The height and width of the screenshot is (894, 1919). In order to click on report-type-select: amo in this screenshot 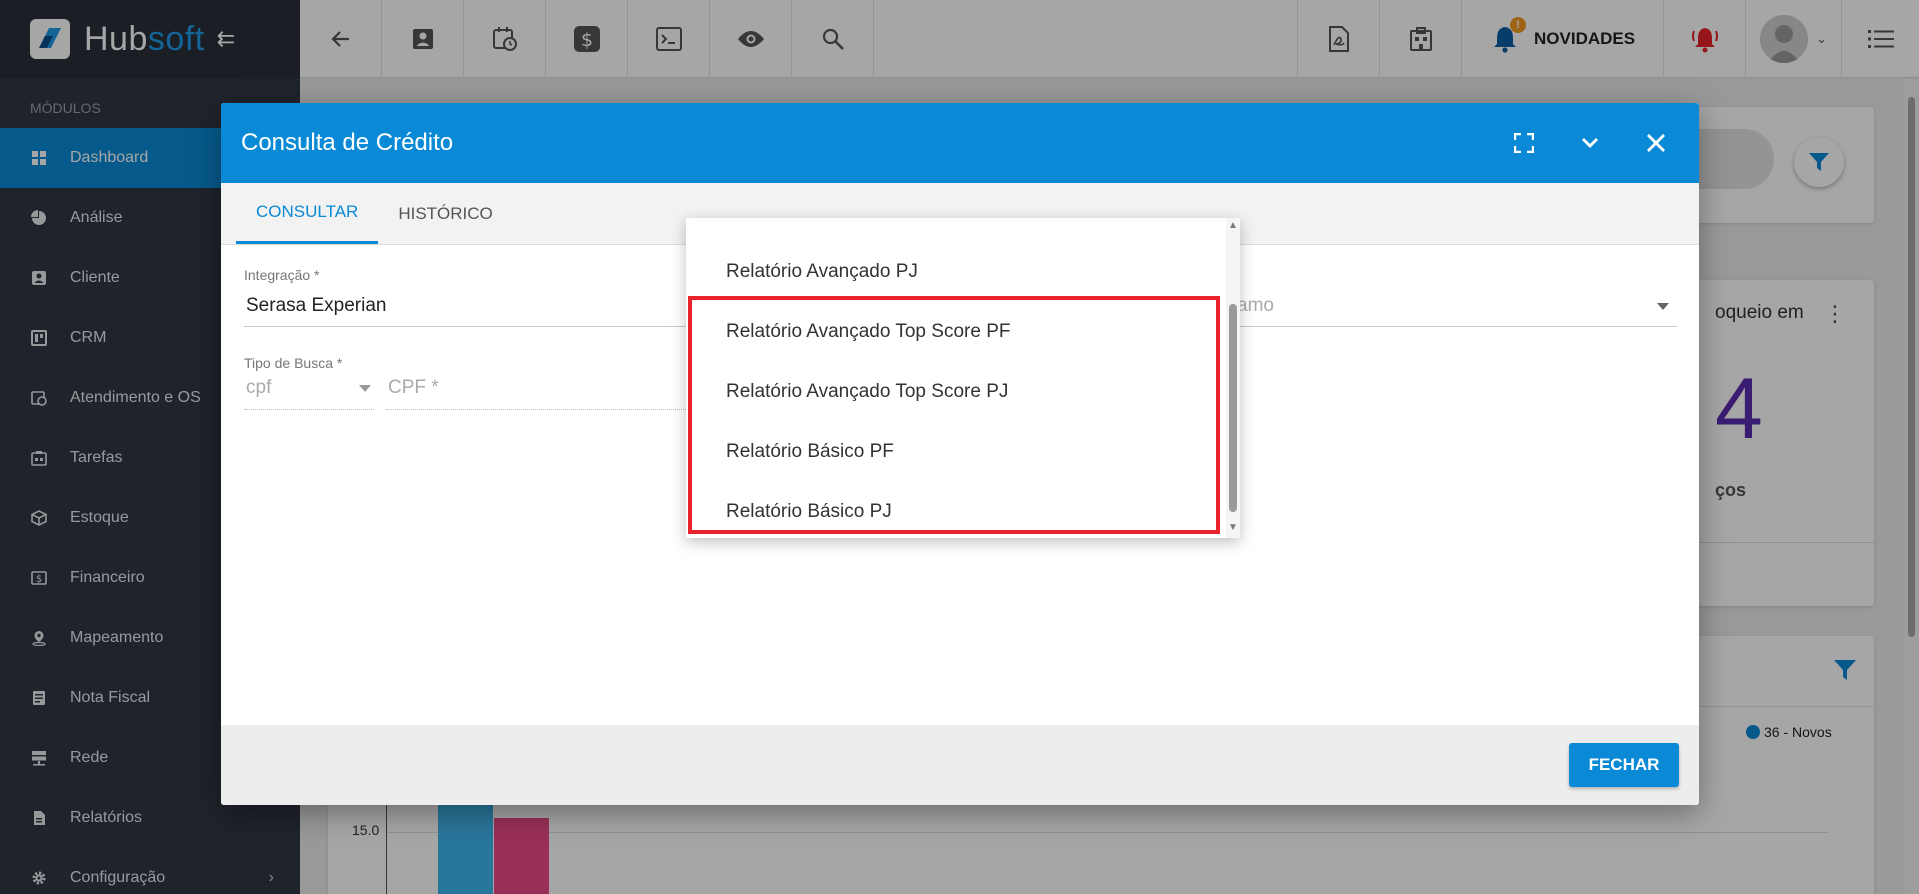, I will do `click(1255, 306)`.